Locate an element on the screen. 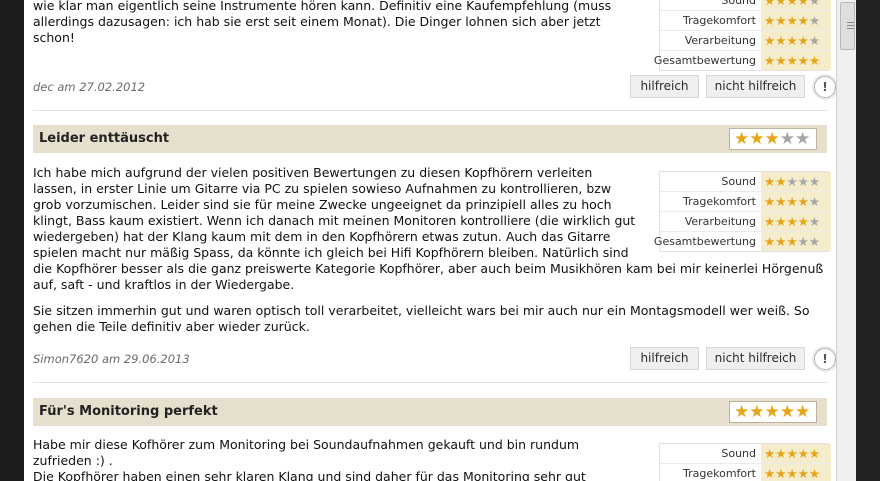 This screenshot has height=481, width=880. review-author-date: dec am 27.02.2012 is located at coordinates (89, 87).